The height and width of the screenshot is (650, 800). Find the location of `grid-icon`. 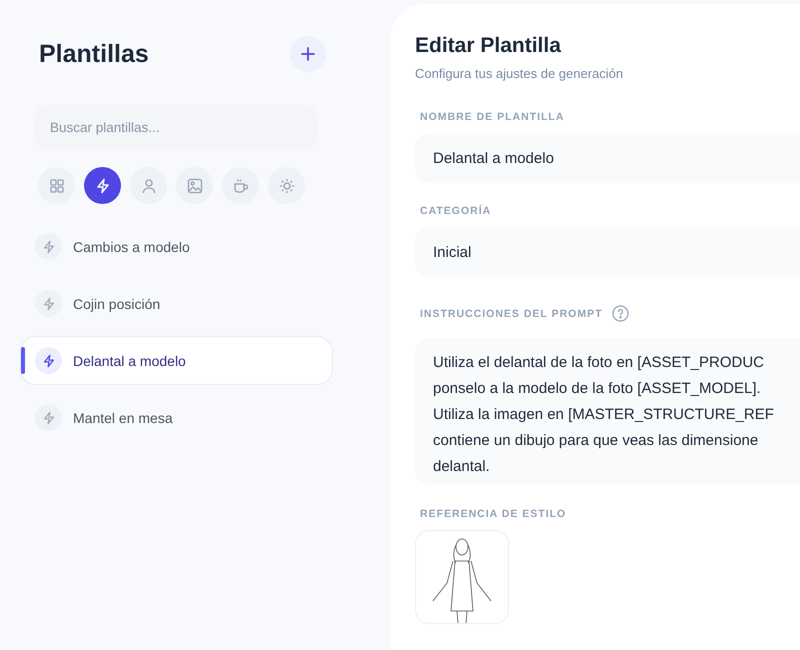

grid-icon is located at coordinates (56, 186).